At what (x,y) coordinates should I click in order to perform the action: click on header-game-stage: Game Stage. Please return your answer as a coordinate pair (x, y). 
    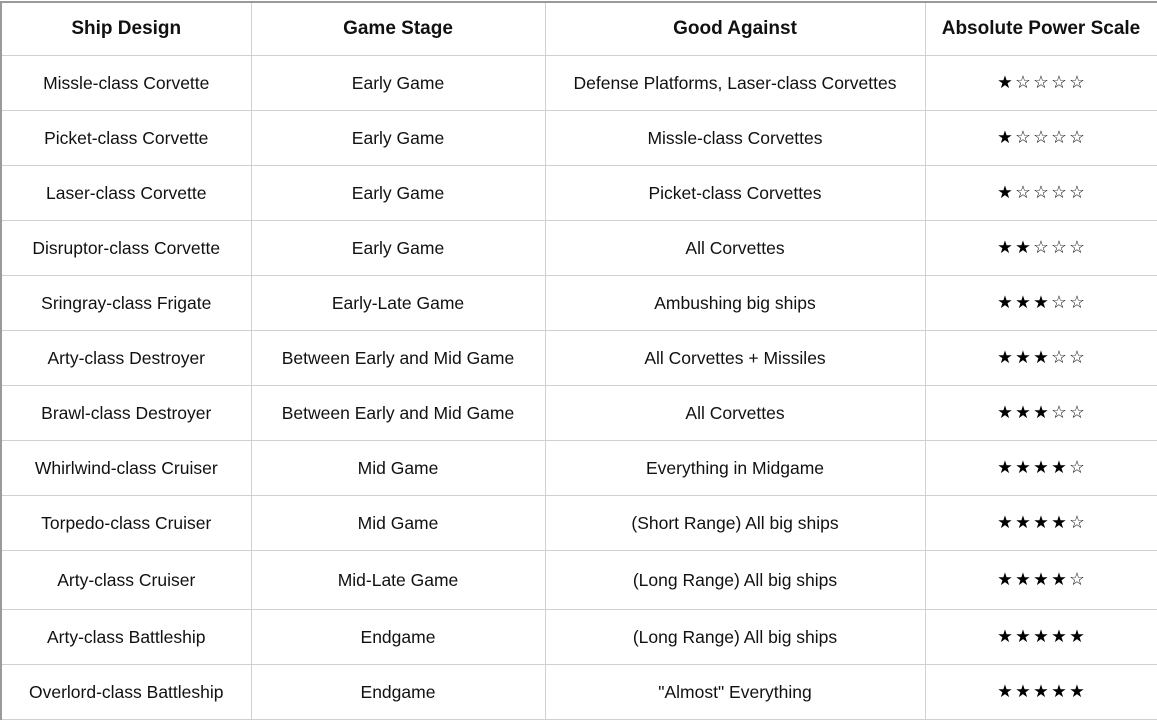
    Looking at the image, I should click on (398, 28).